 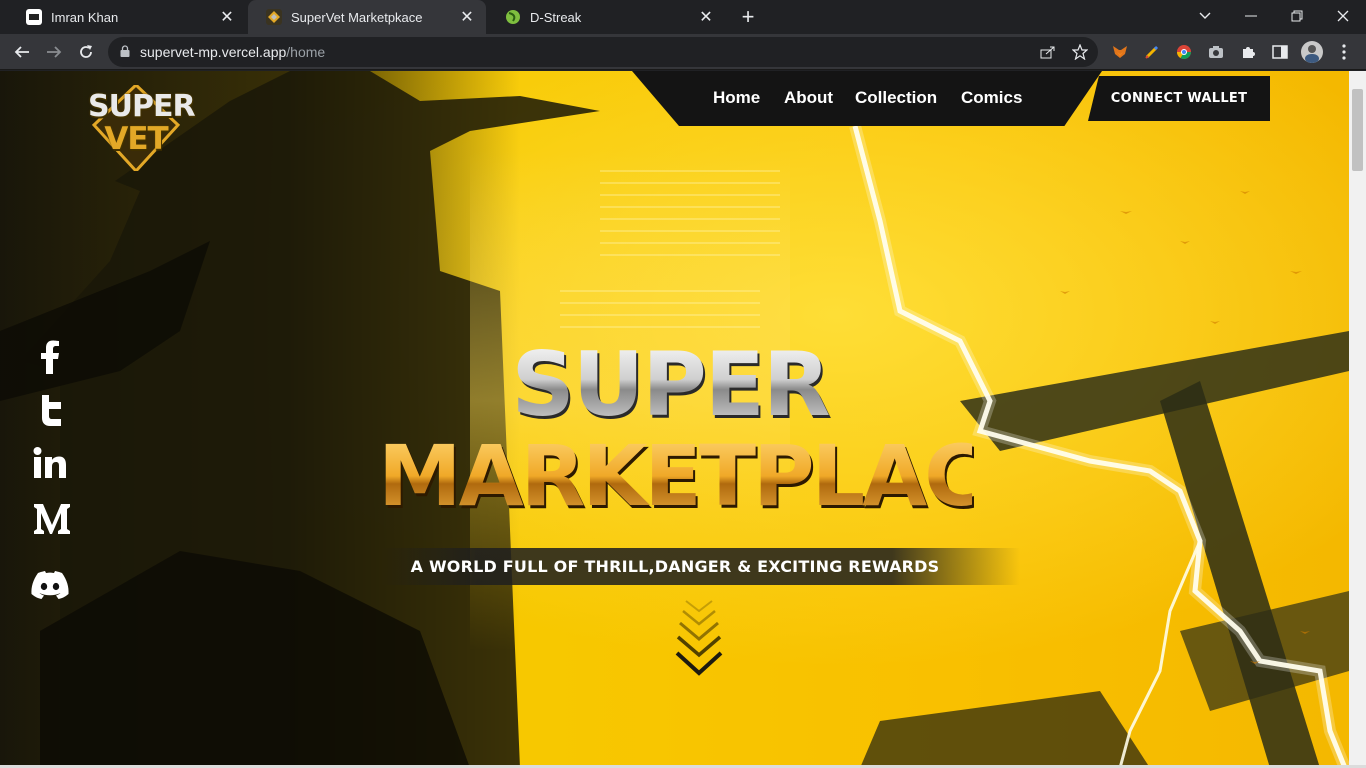 What do you see at coordinates (50, 357) in the screenshot?
I see `facebook-icon` at bounding box center [50, 357].